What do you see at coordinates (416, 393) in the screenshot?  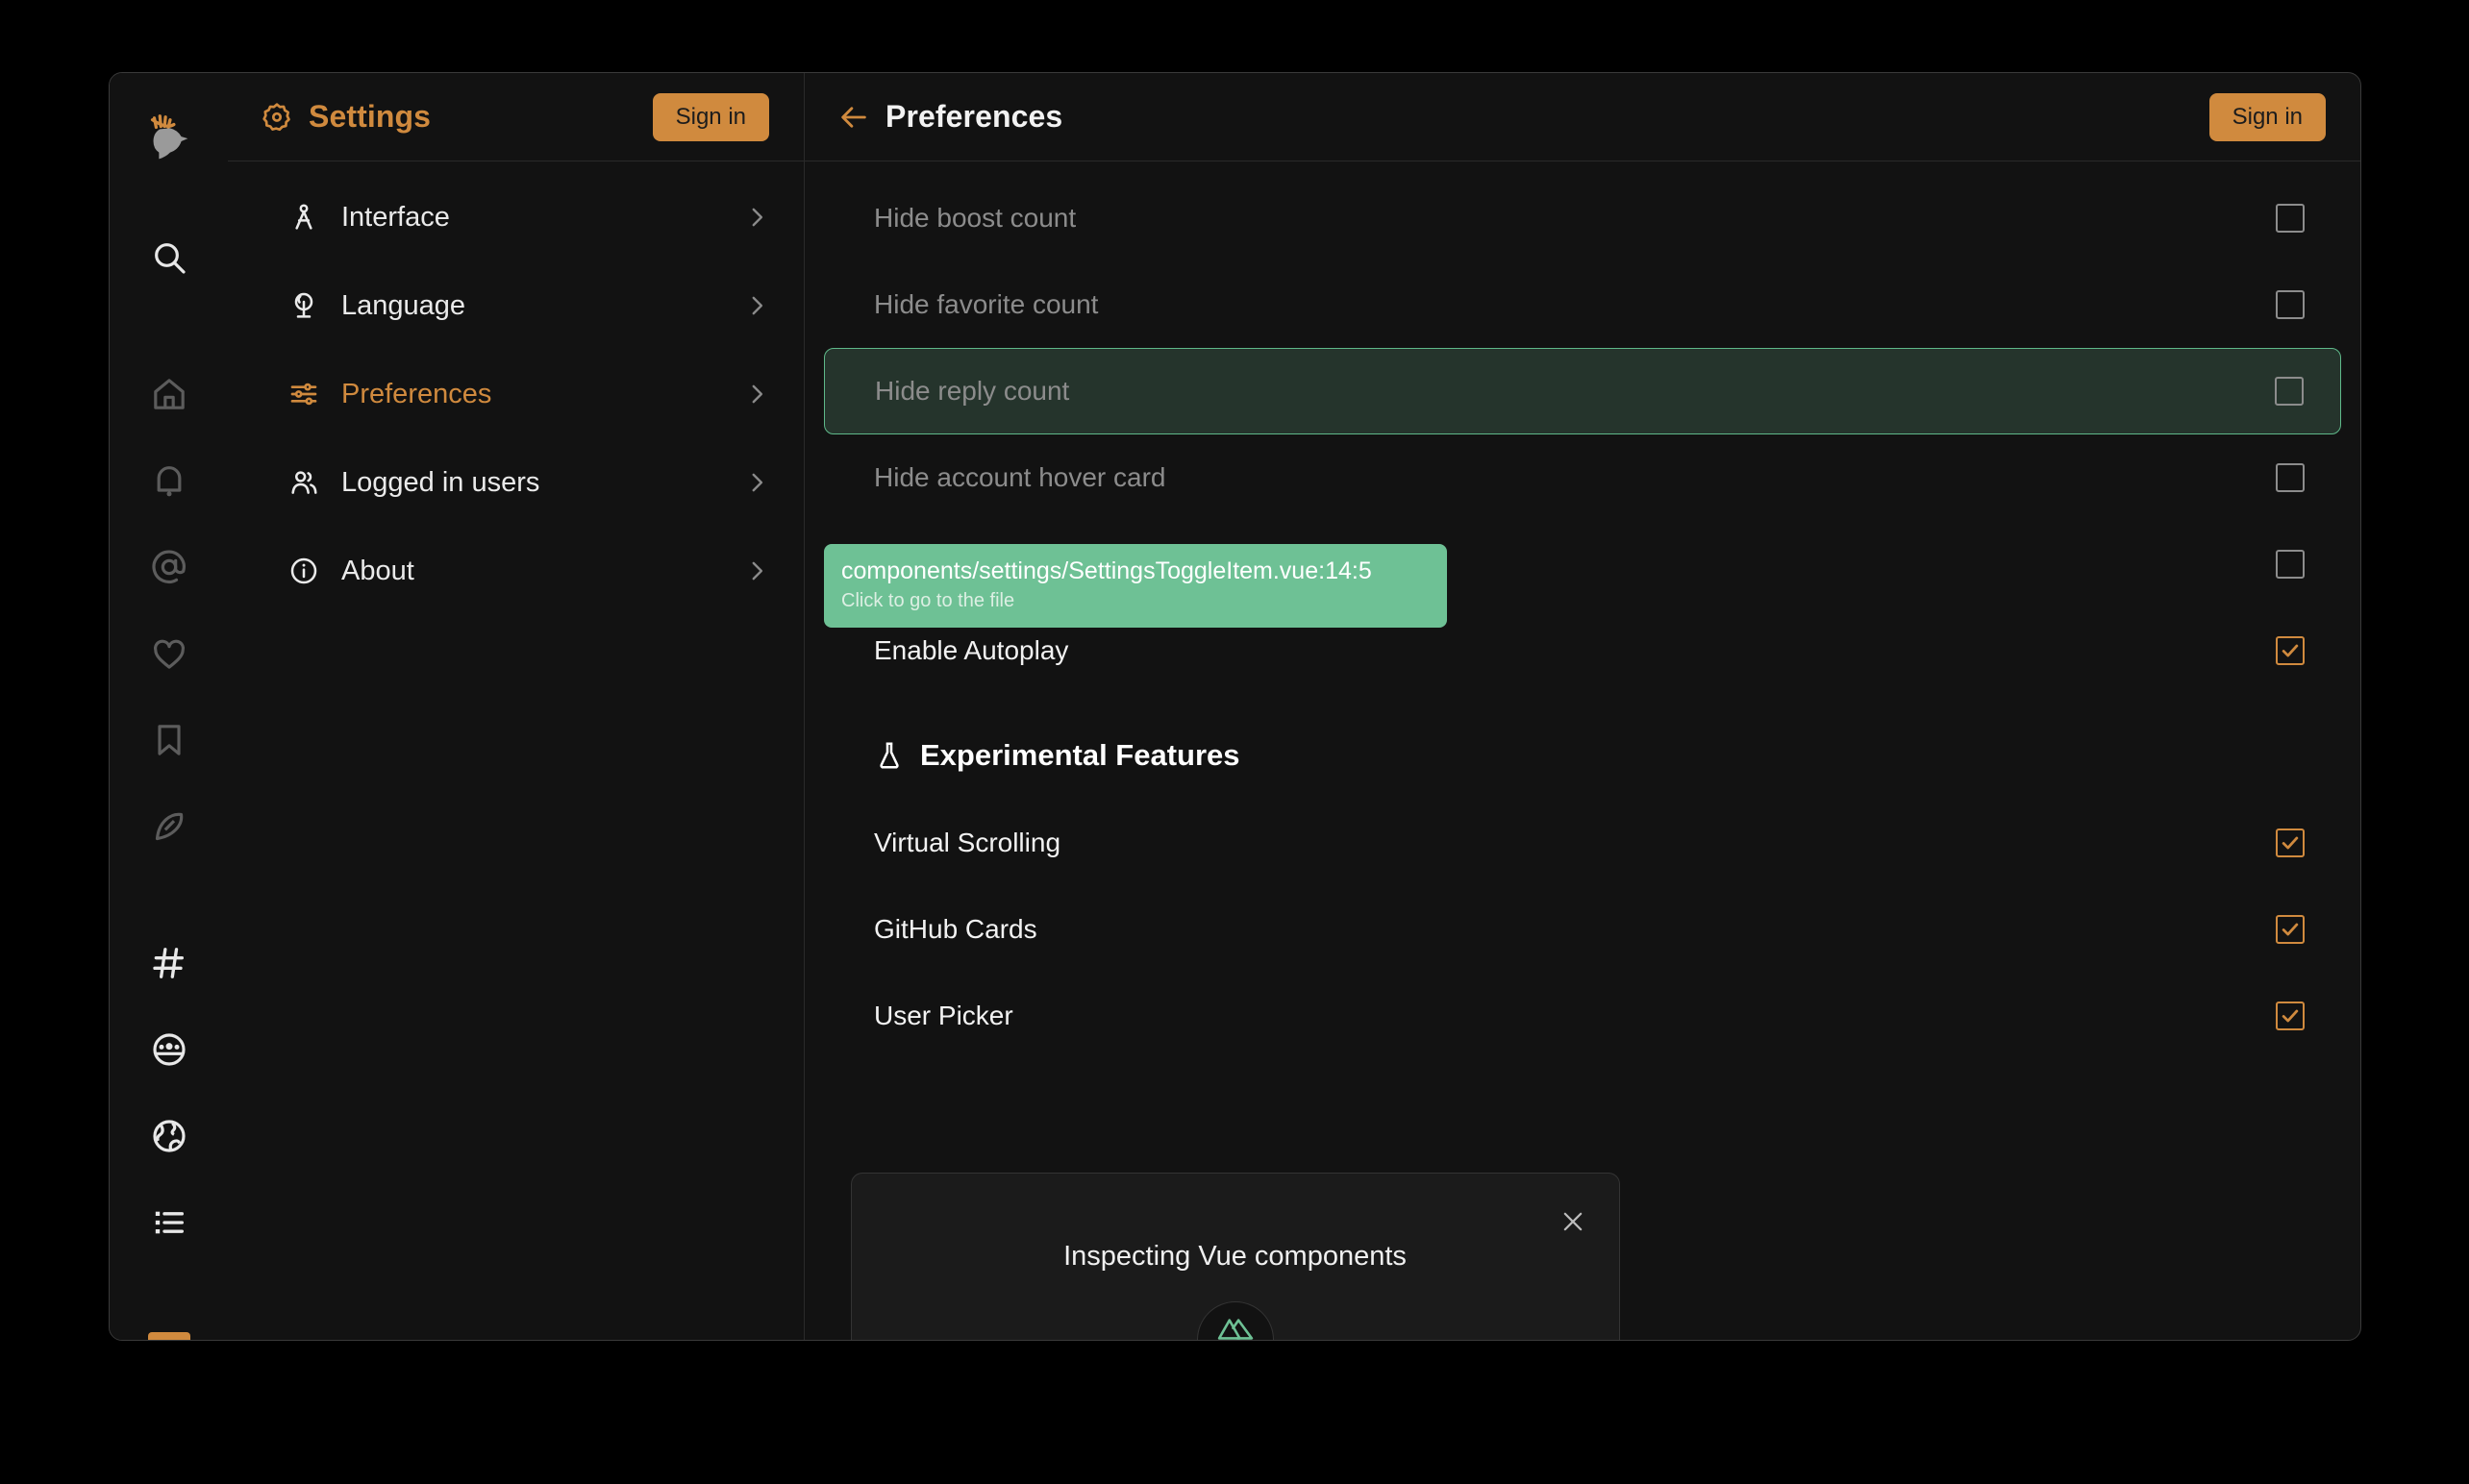 I see `sidebar-item-label: Preferences` at bounding box center [416, 393].